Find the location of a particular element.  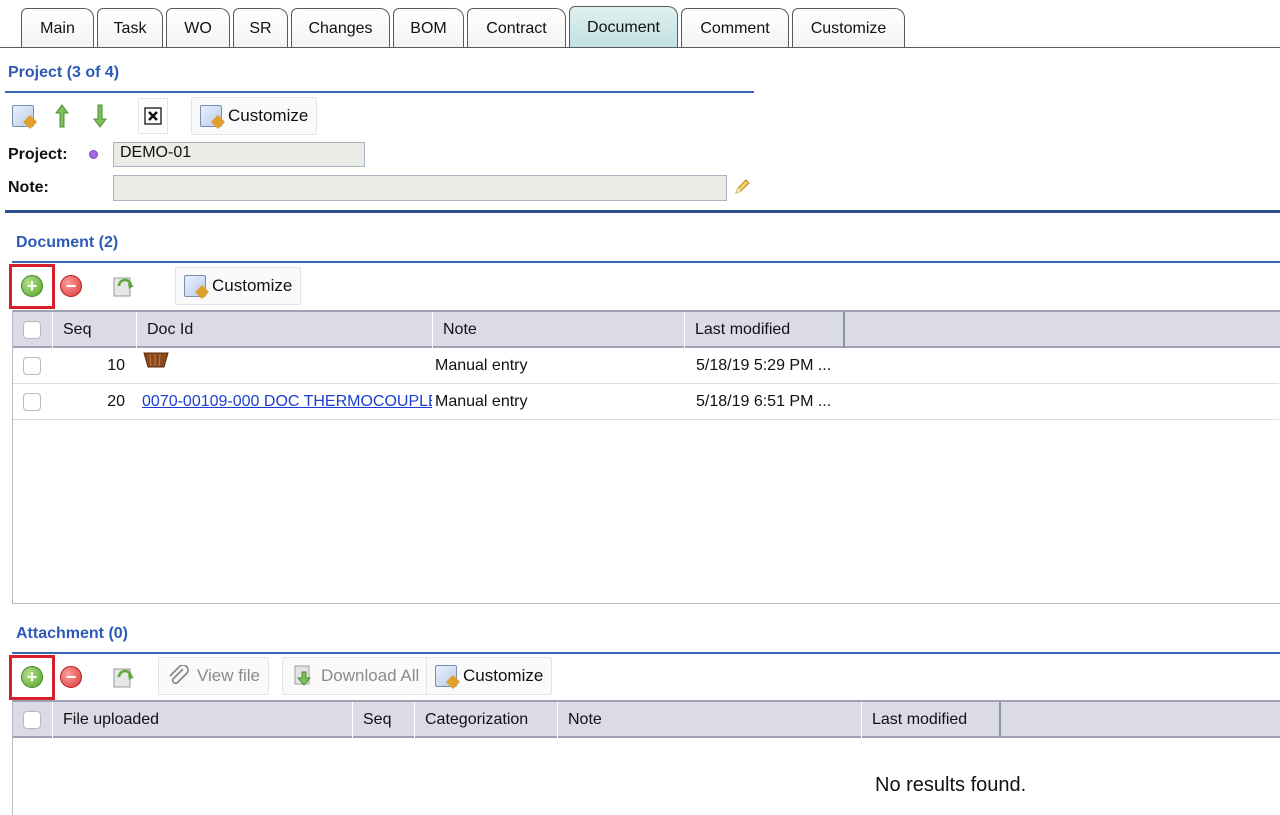

note-field is located at coordinates (420, 188).